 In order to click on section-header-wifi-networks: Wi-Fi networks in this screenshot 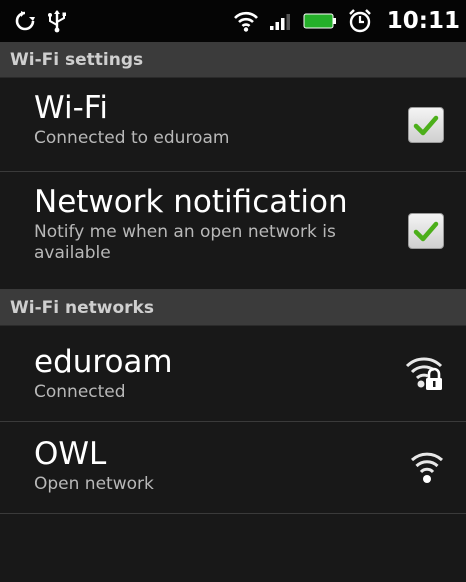, I will do `click(233, 308)`.